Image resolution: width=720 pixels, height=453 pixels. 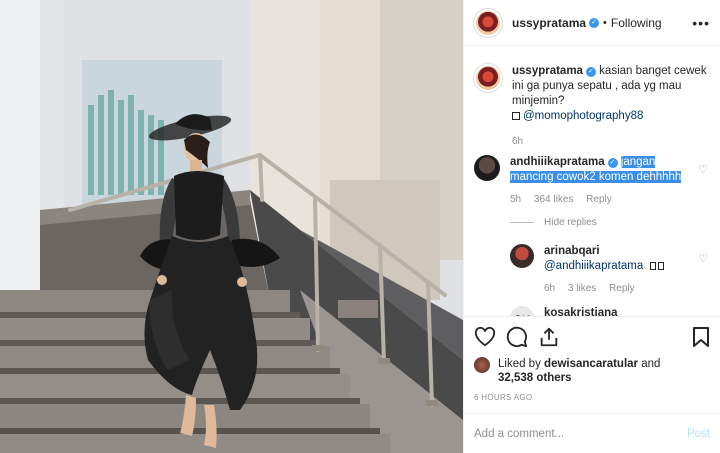 What do you see at coordinates (570, 222) in the screenshot?
I see `hide-replies-label: Hide replies` at bounding box center [570, 222].